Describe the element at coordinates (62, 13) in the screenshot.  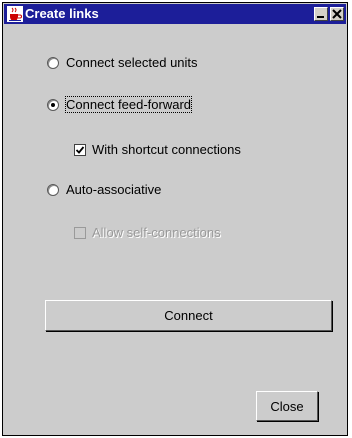
I see `window-title: Create links` at that location.